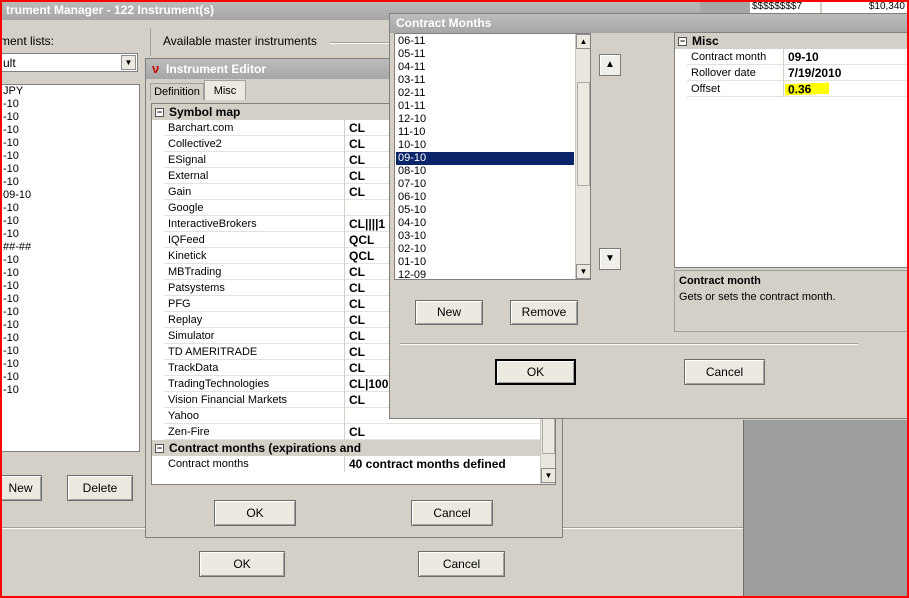 The image size is (909, 598). What do you see at coordinates (485, 158) in the screenshot?
I see `contract-month-item: 09-10` at bounding box center [485, 158].